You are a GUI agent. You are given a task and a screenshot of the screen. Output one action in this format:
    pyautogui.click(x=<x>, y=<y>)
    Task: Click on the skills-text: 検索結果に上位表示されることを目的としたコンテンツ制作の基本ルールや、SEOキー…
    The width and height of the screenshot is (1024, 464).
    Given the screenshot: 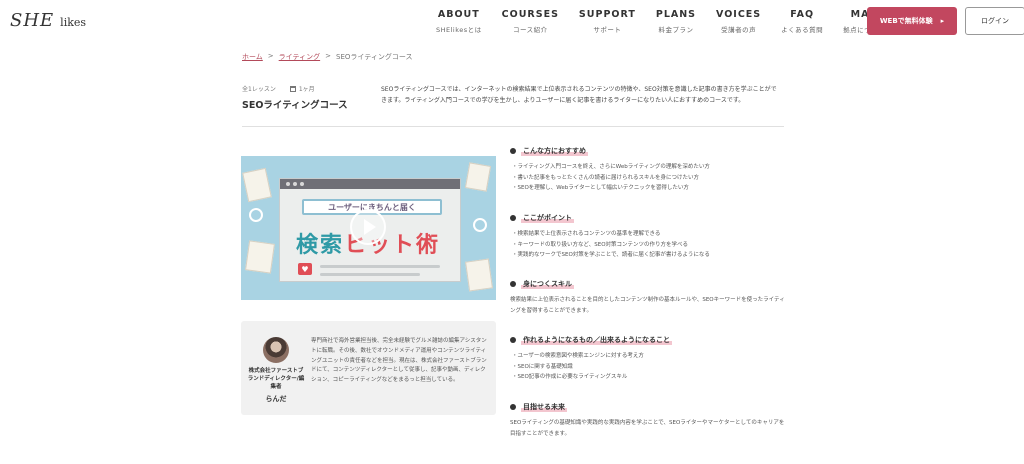 What is the action you would take?
    pyautogui.click(x=647, y=305)
    